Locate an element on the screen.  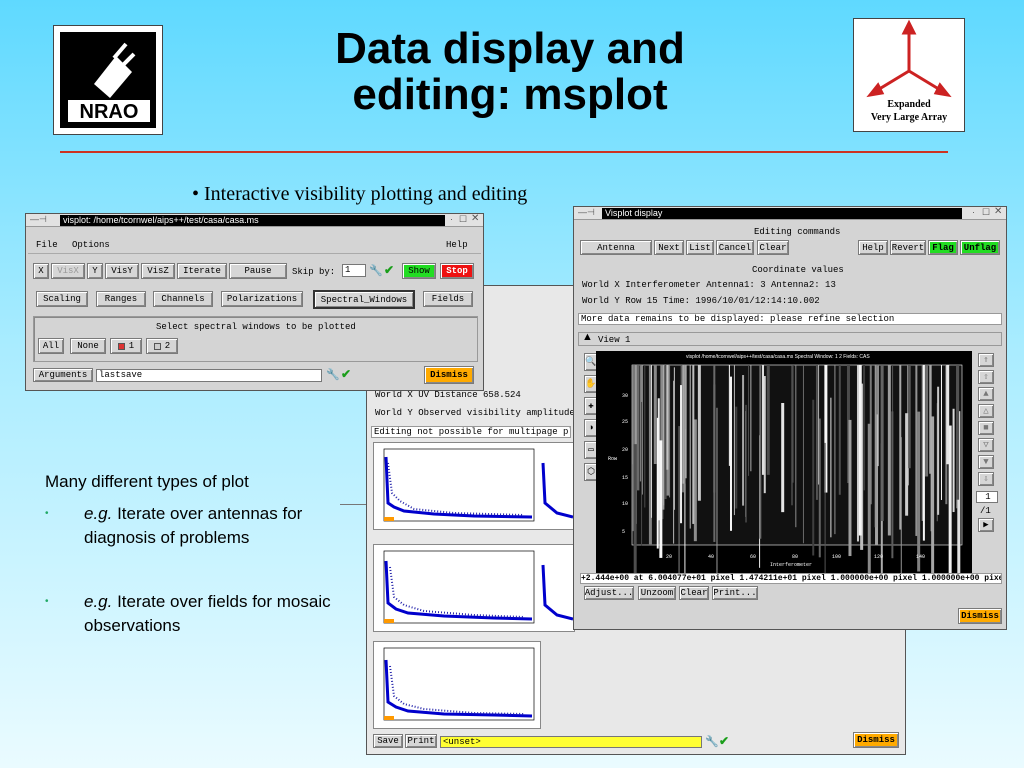
tab-fields: Fields is located at coordinates (448, 299).